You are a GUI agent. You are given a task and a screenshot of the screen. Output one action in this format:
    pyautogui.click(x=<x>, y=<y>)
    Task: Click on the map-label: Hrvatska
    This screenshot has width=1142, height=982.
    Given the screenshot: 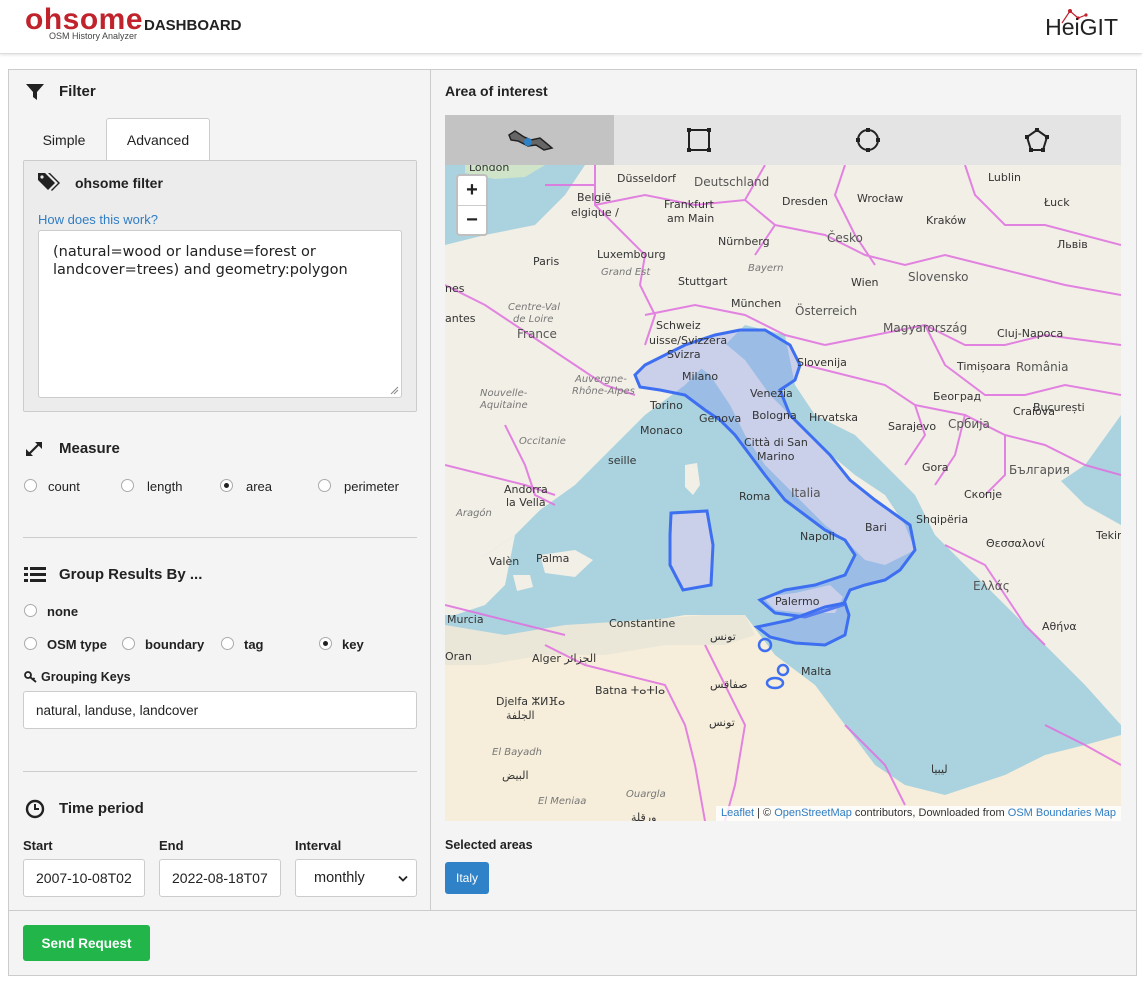 What is the action you would take?
    pyautogui.click(x=833, y=417)
    